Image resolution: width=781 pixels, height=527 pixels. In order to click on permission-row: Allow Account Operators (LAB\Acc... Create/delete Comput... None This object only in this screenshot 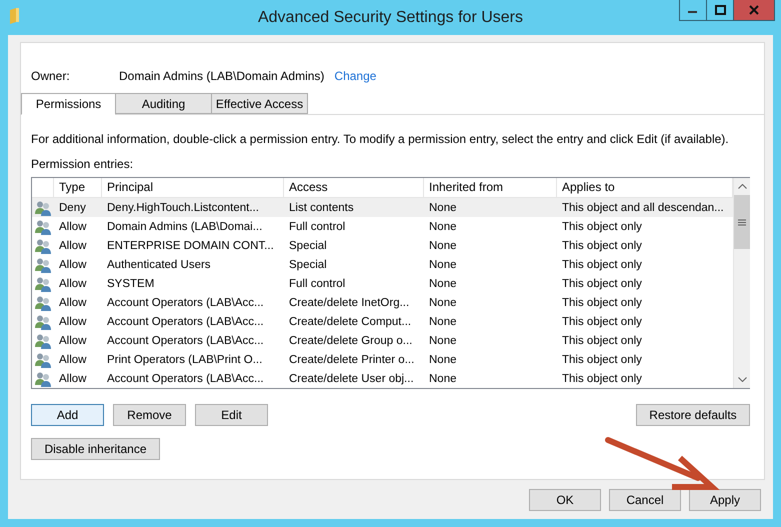, I will do `click(382, 321)`.